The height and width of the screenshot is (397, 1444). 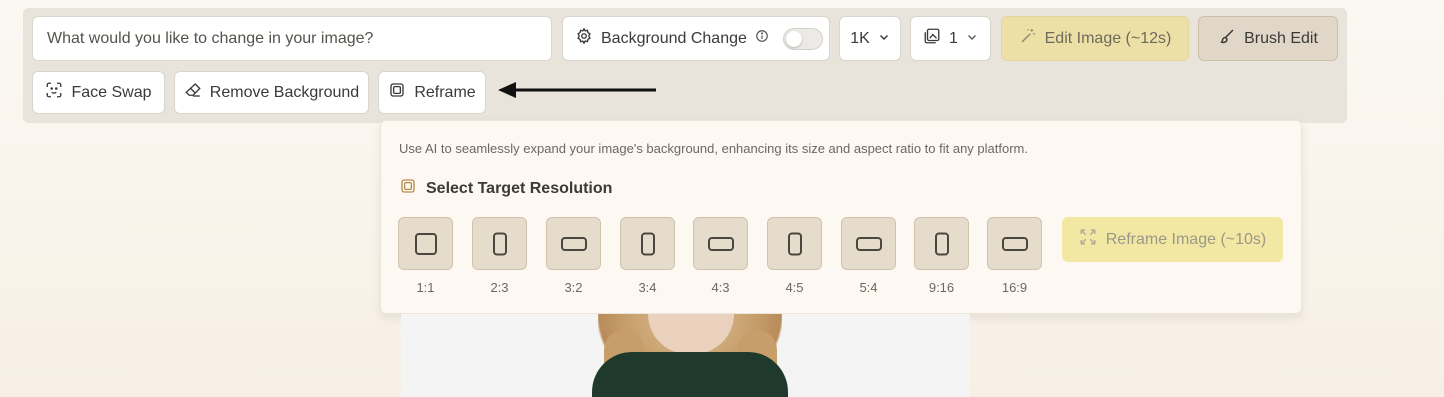 I want to click on preview-sweater, so click(x=690, y=374).